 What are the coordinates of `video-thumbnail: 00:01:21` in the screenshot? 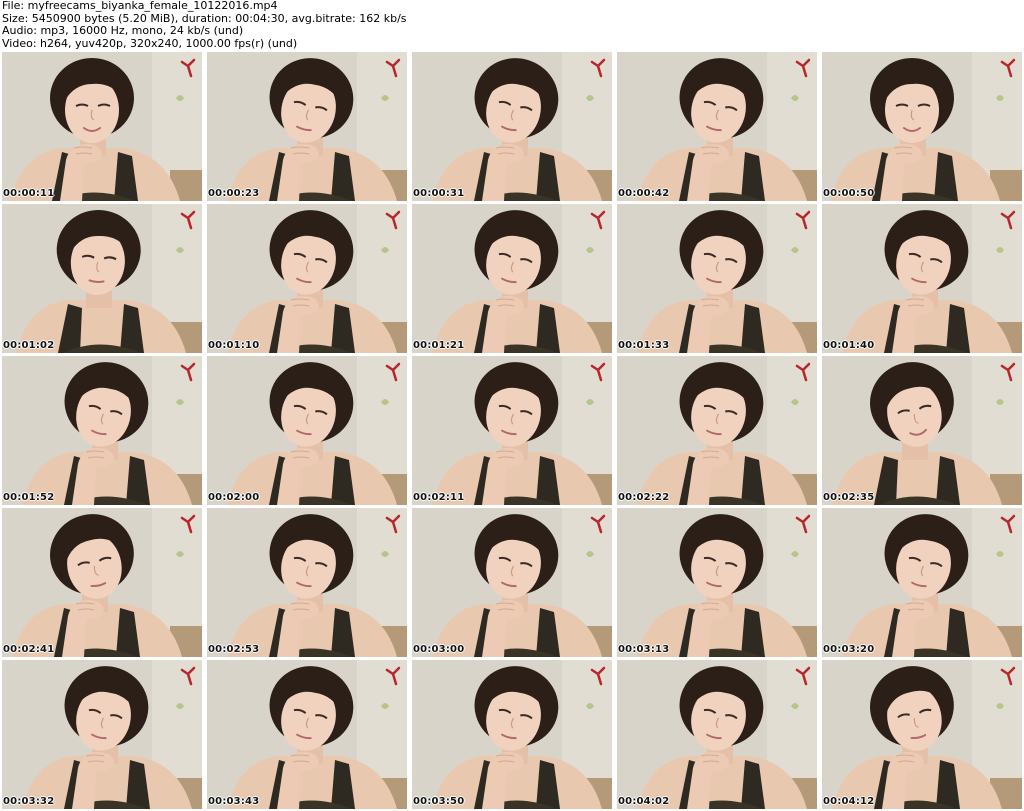 It's located at (512, 278).